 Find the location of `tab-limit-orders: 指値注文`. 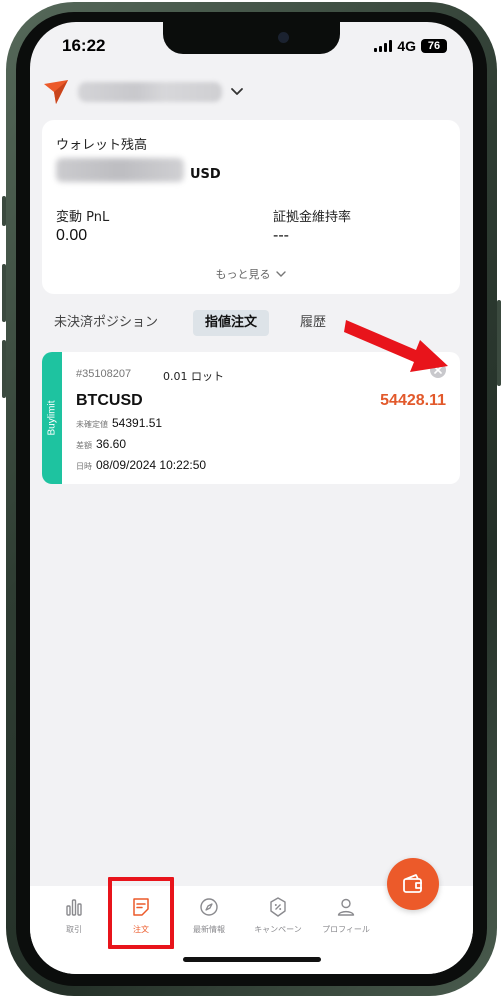

tab-limit-orders: 指値注文 is located at coordinates (231, 323).